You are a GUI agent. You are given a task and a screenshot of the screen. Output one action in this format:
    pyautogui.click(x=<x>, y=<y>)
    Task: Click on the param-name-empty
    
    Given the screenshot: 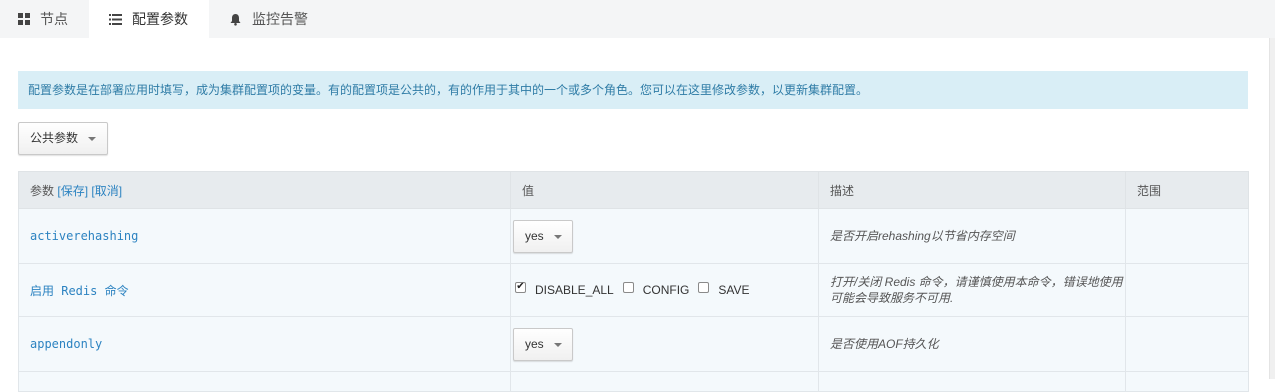 What is the action you would take?
    pyautogui.click(x=264, y=381)
    